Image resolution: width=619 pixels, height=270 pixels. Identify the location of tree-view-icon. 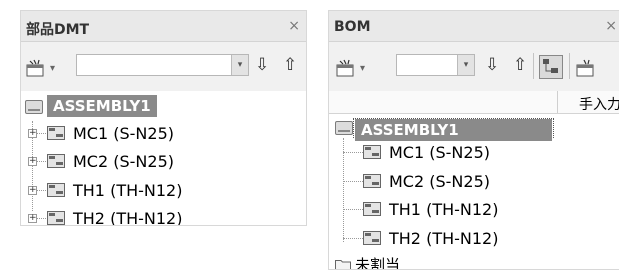
(551, 67).